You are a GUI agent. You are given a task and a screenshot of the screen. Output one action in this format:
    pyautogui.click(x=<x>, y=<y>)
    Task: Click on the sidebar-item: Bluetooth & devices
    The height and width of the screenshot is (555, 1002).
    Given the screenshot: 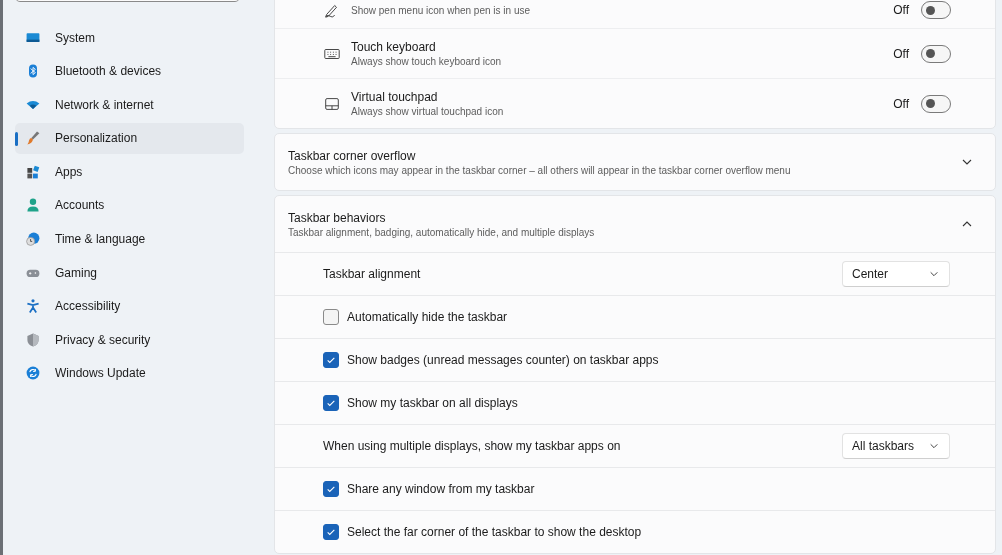 What is the action you would take?
    pyautogui.click(x=129, y=71)
    